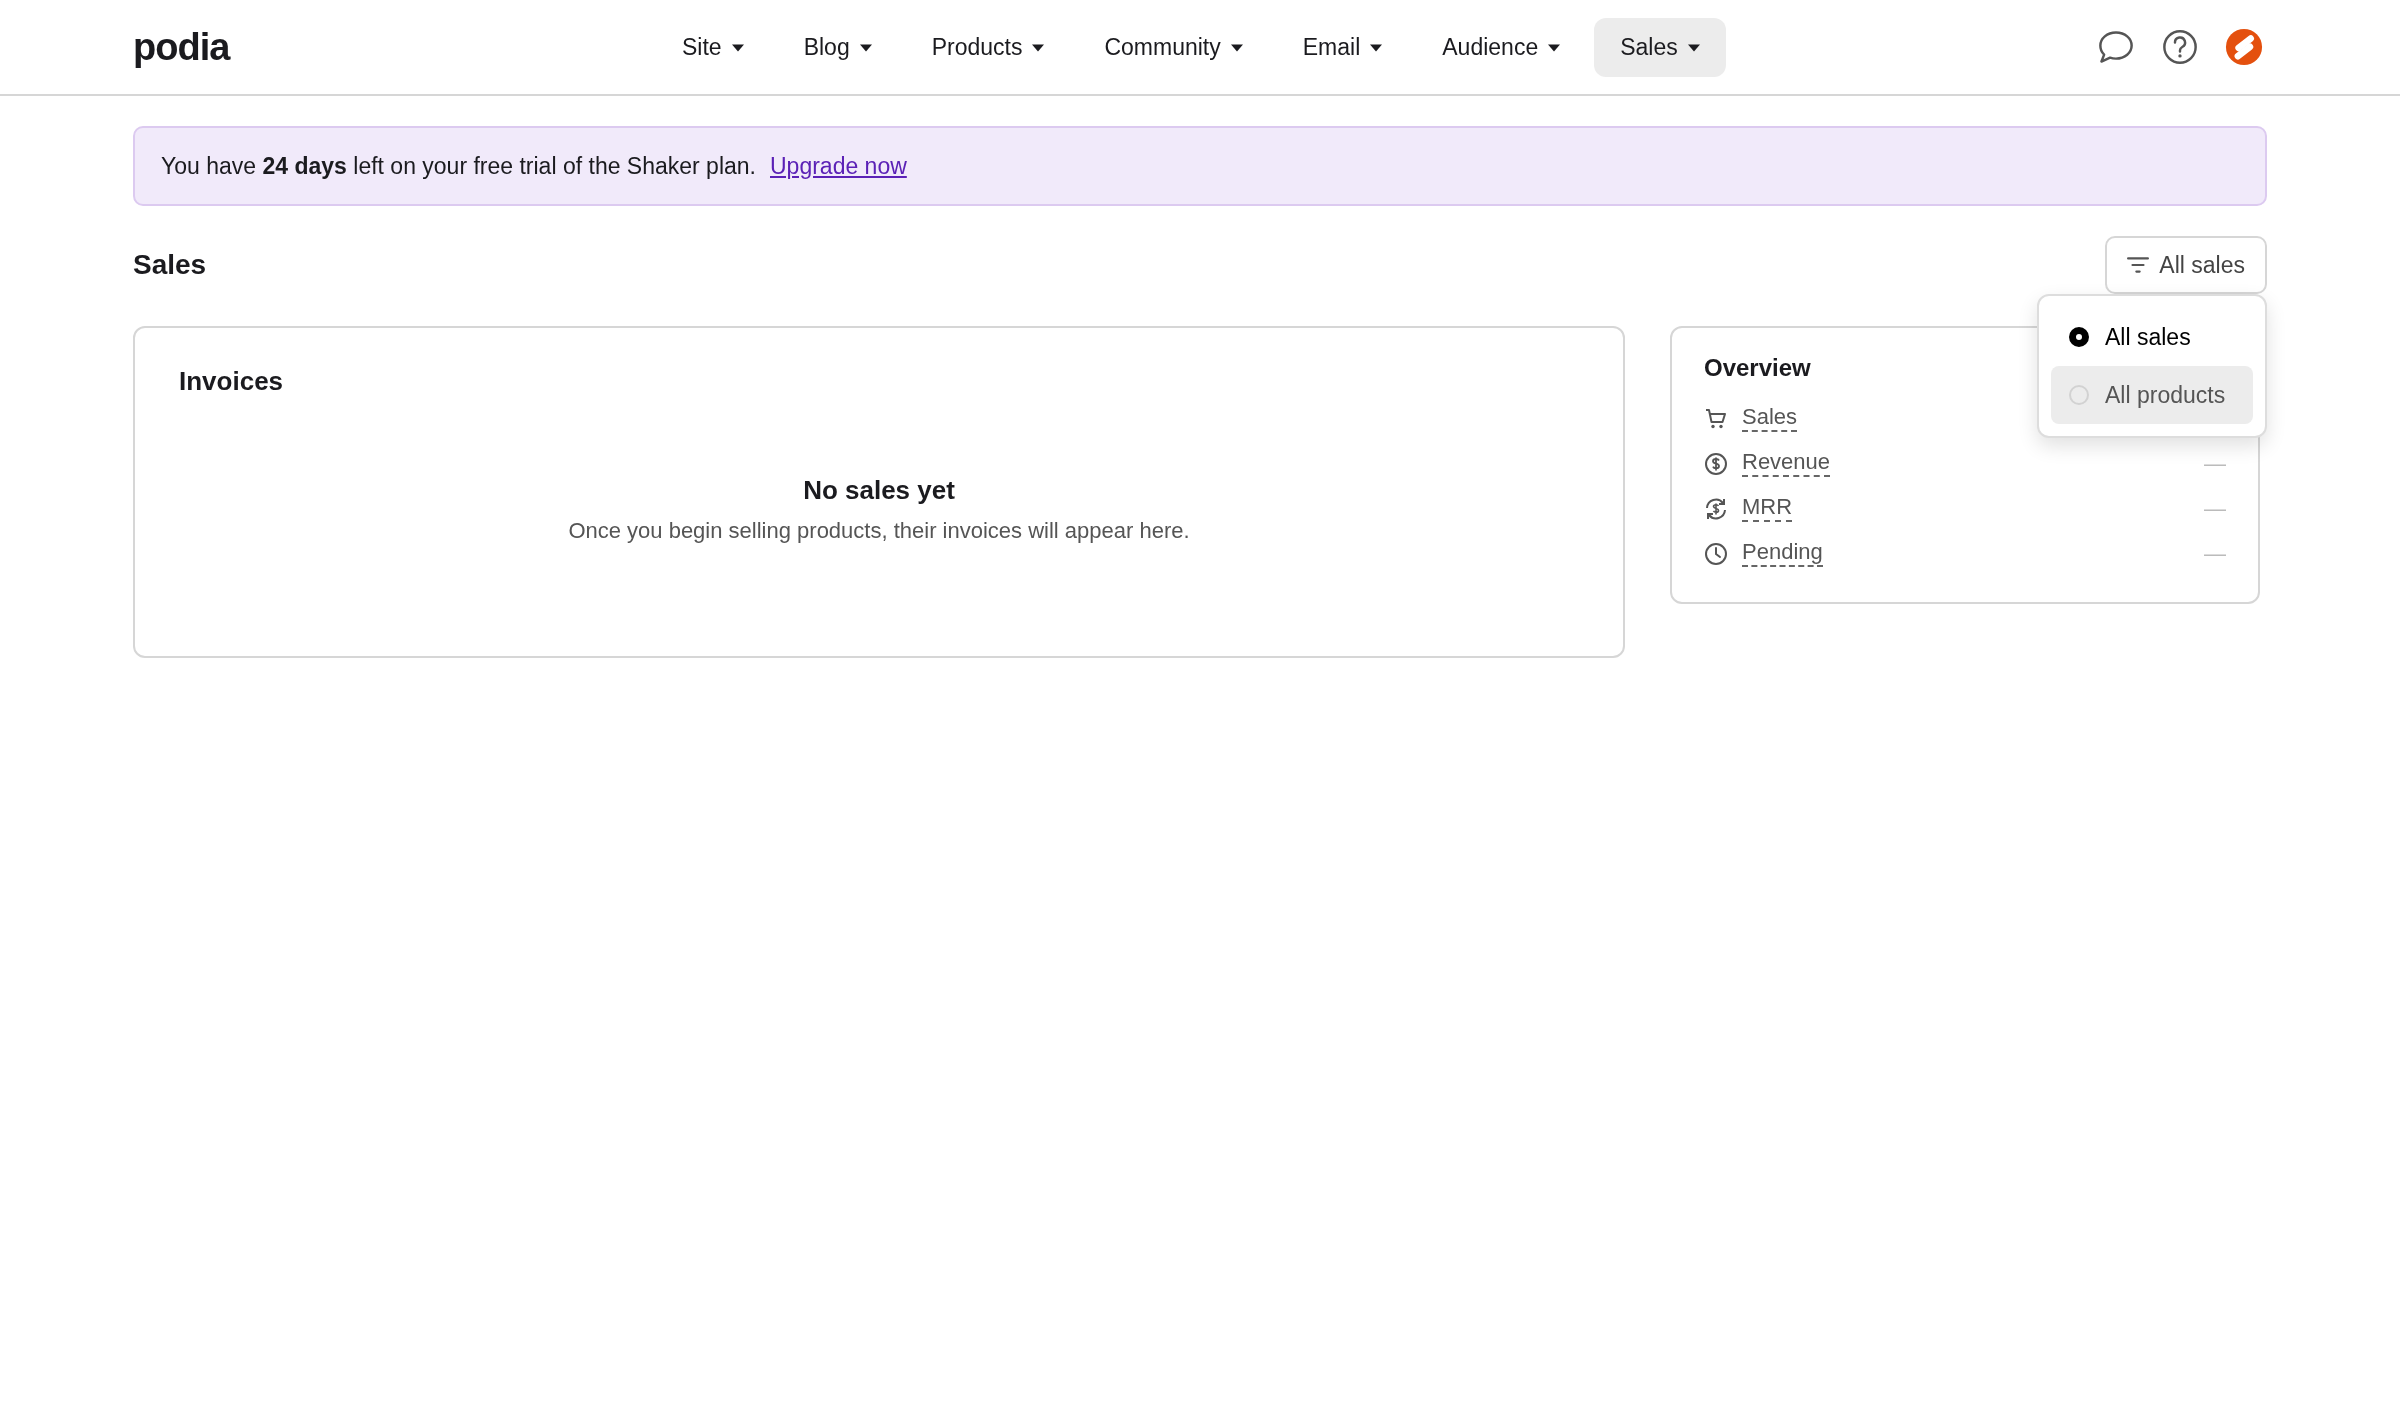 The width and height of the screenshot is (2400, 1411). I want to click on nav-menu: Audience, so click(1501, 47).